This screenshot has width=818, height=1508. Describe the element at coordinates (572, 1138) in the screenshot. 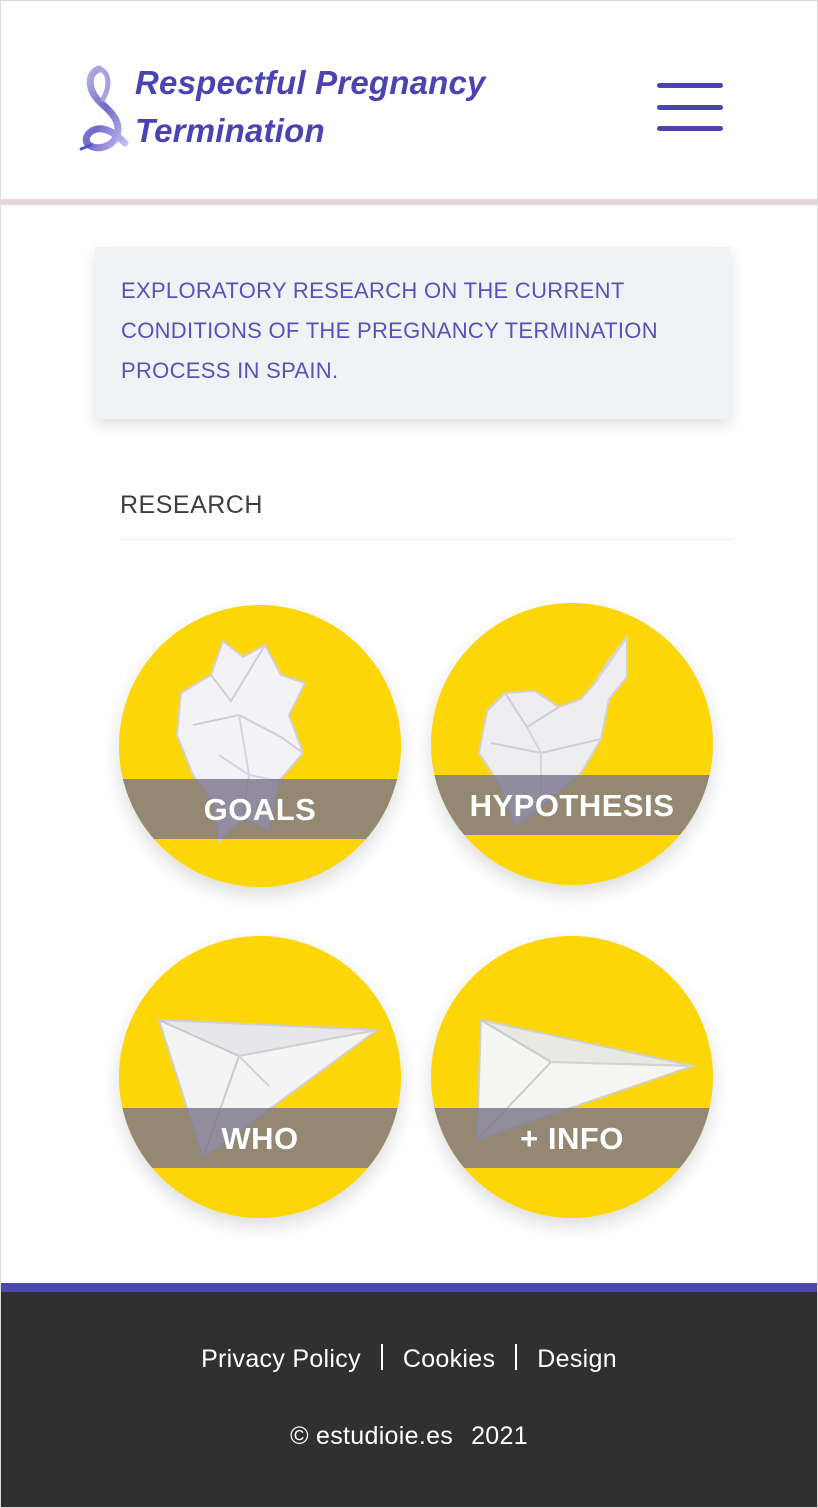

I see `tile-label: + INFO` at that location.